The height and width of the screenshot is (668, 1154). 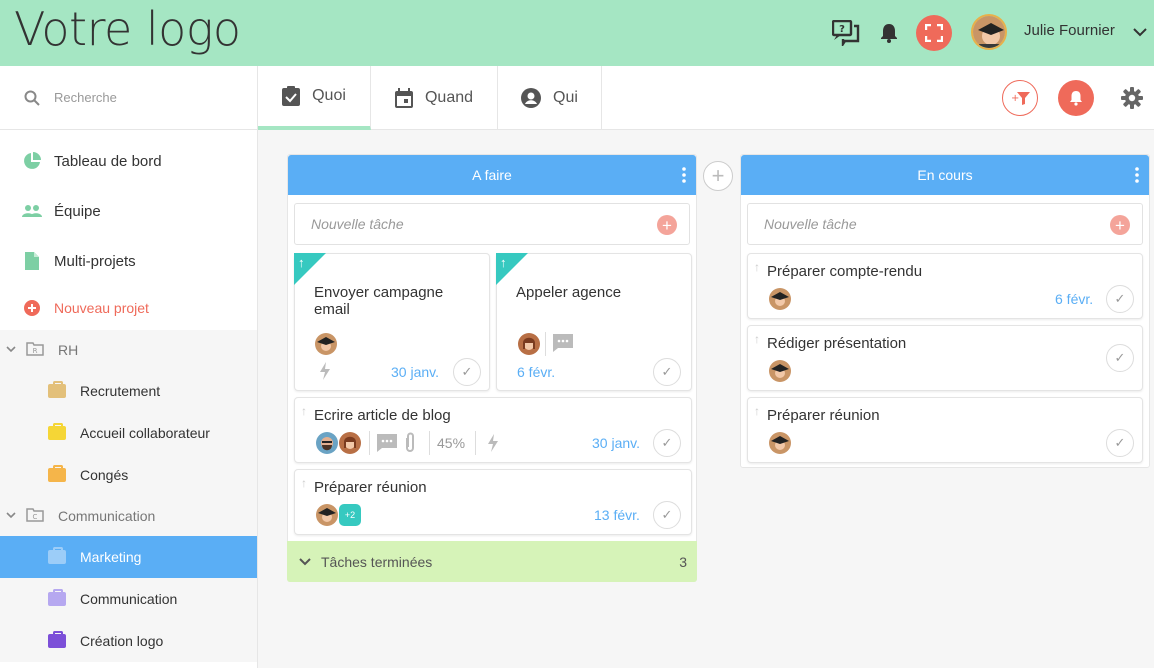 I want to click on calendar-icon, so click(x=403, y=98).